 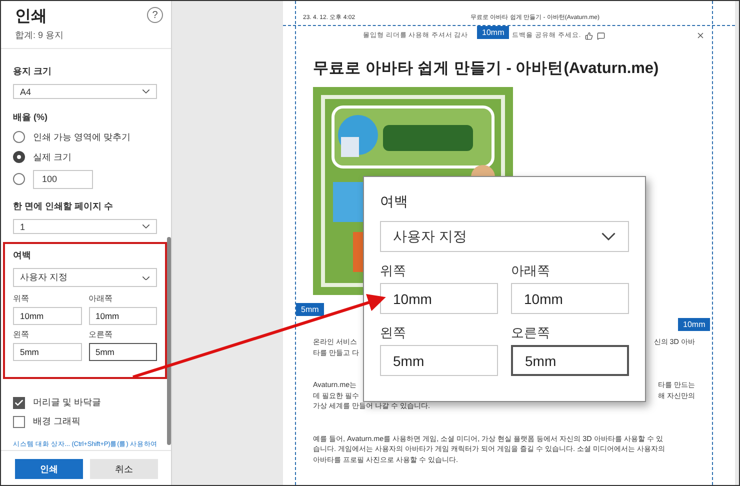 I want to click on help-button: ?, so click(x=155, y=15).